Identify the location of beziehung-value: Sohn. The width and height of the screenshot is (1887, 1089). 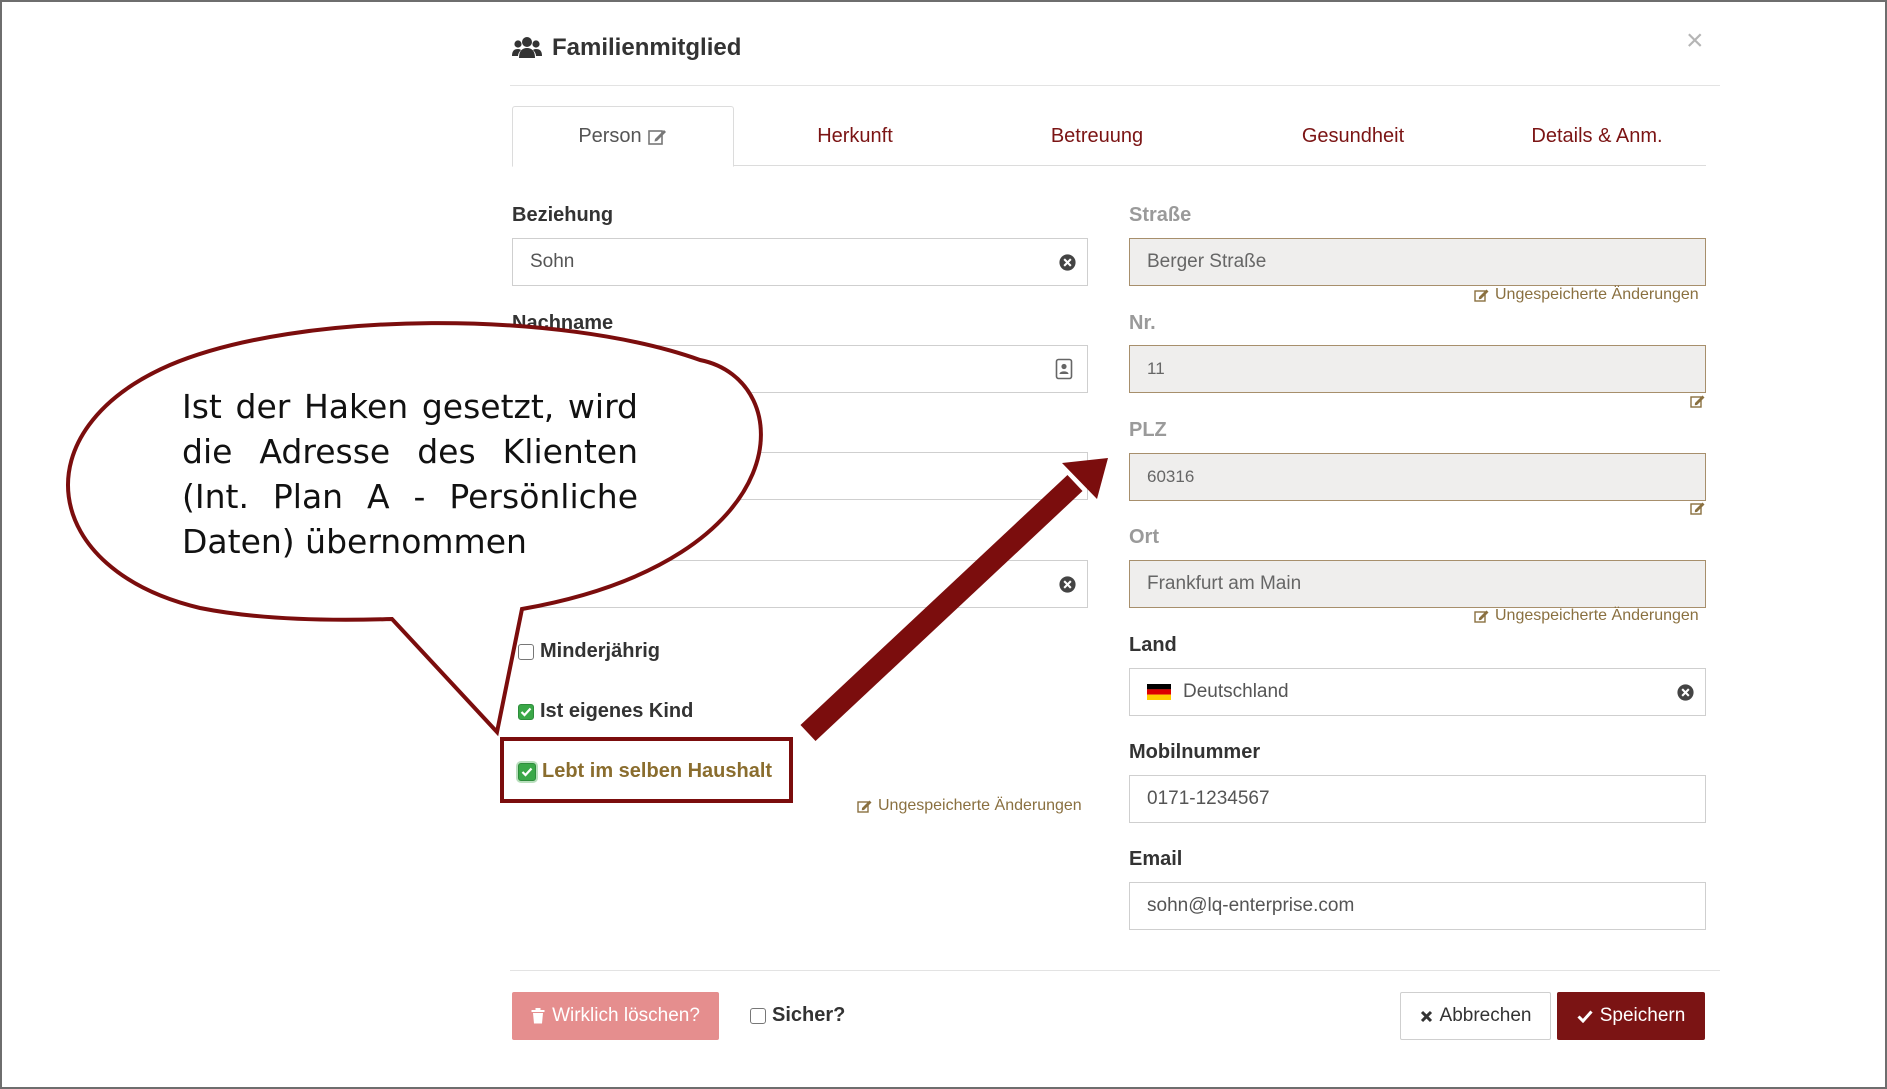
(552, 261).